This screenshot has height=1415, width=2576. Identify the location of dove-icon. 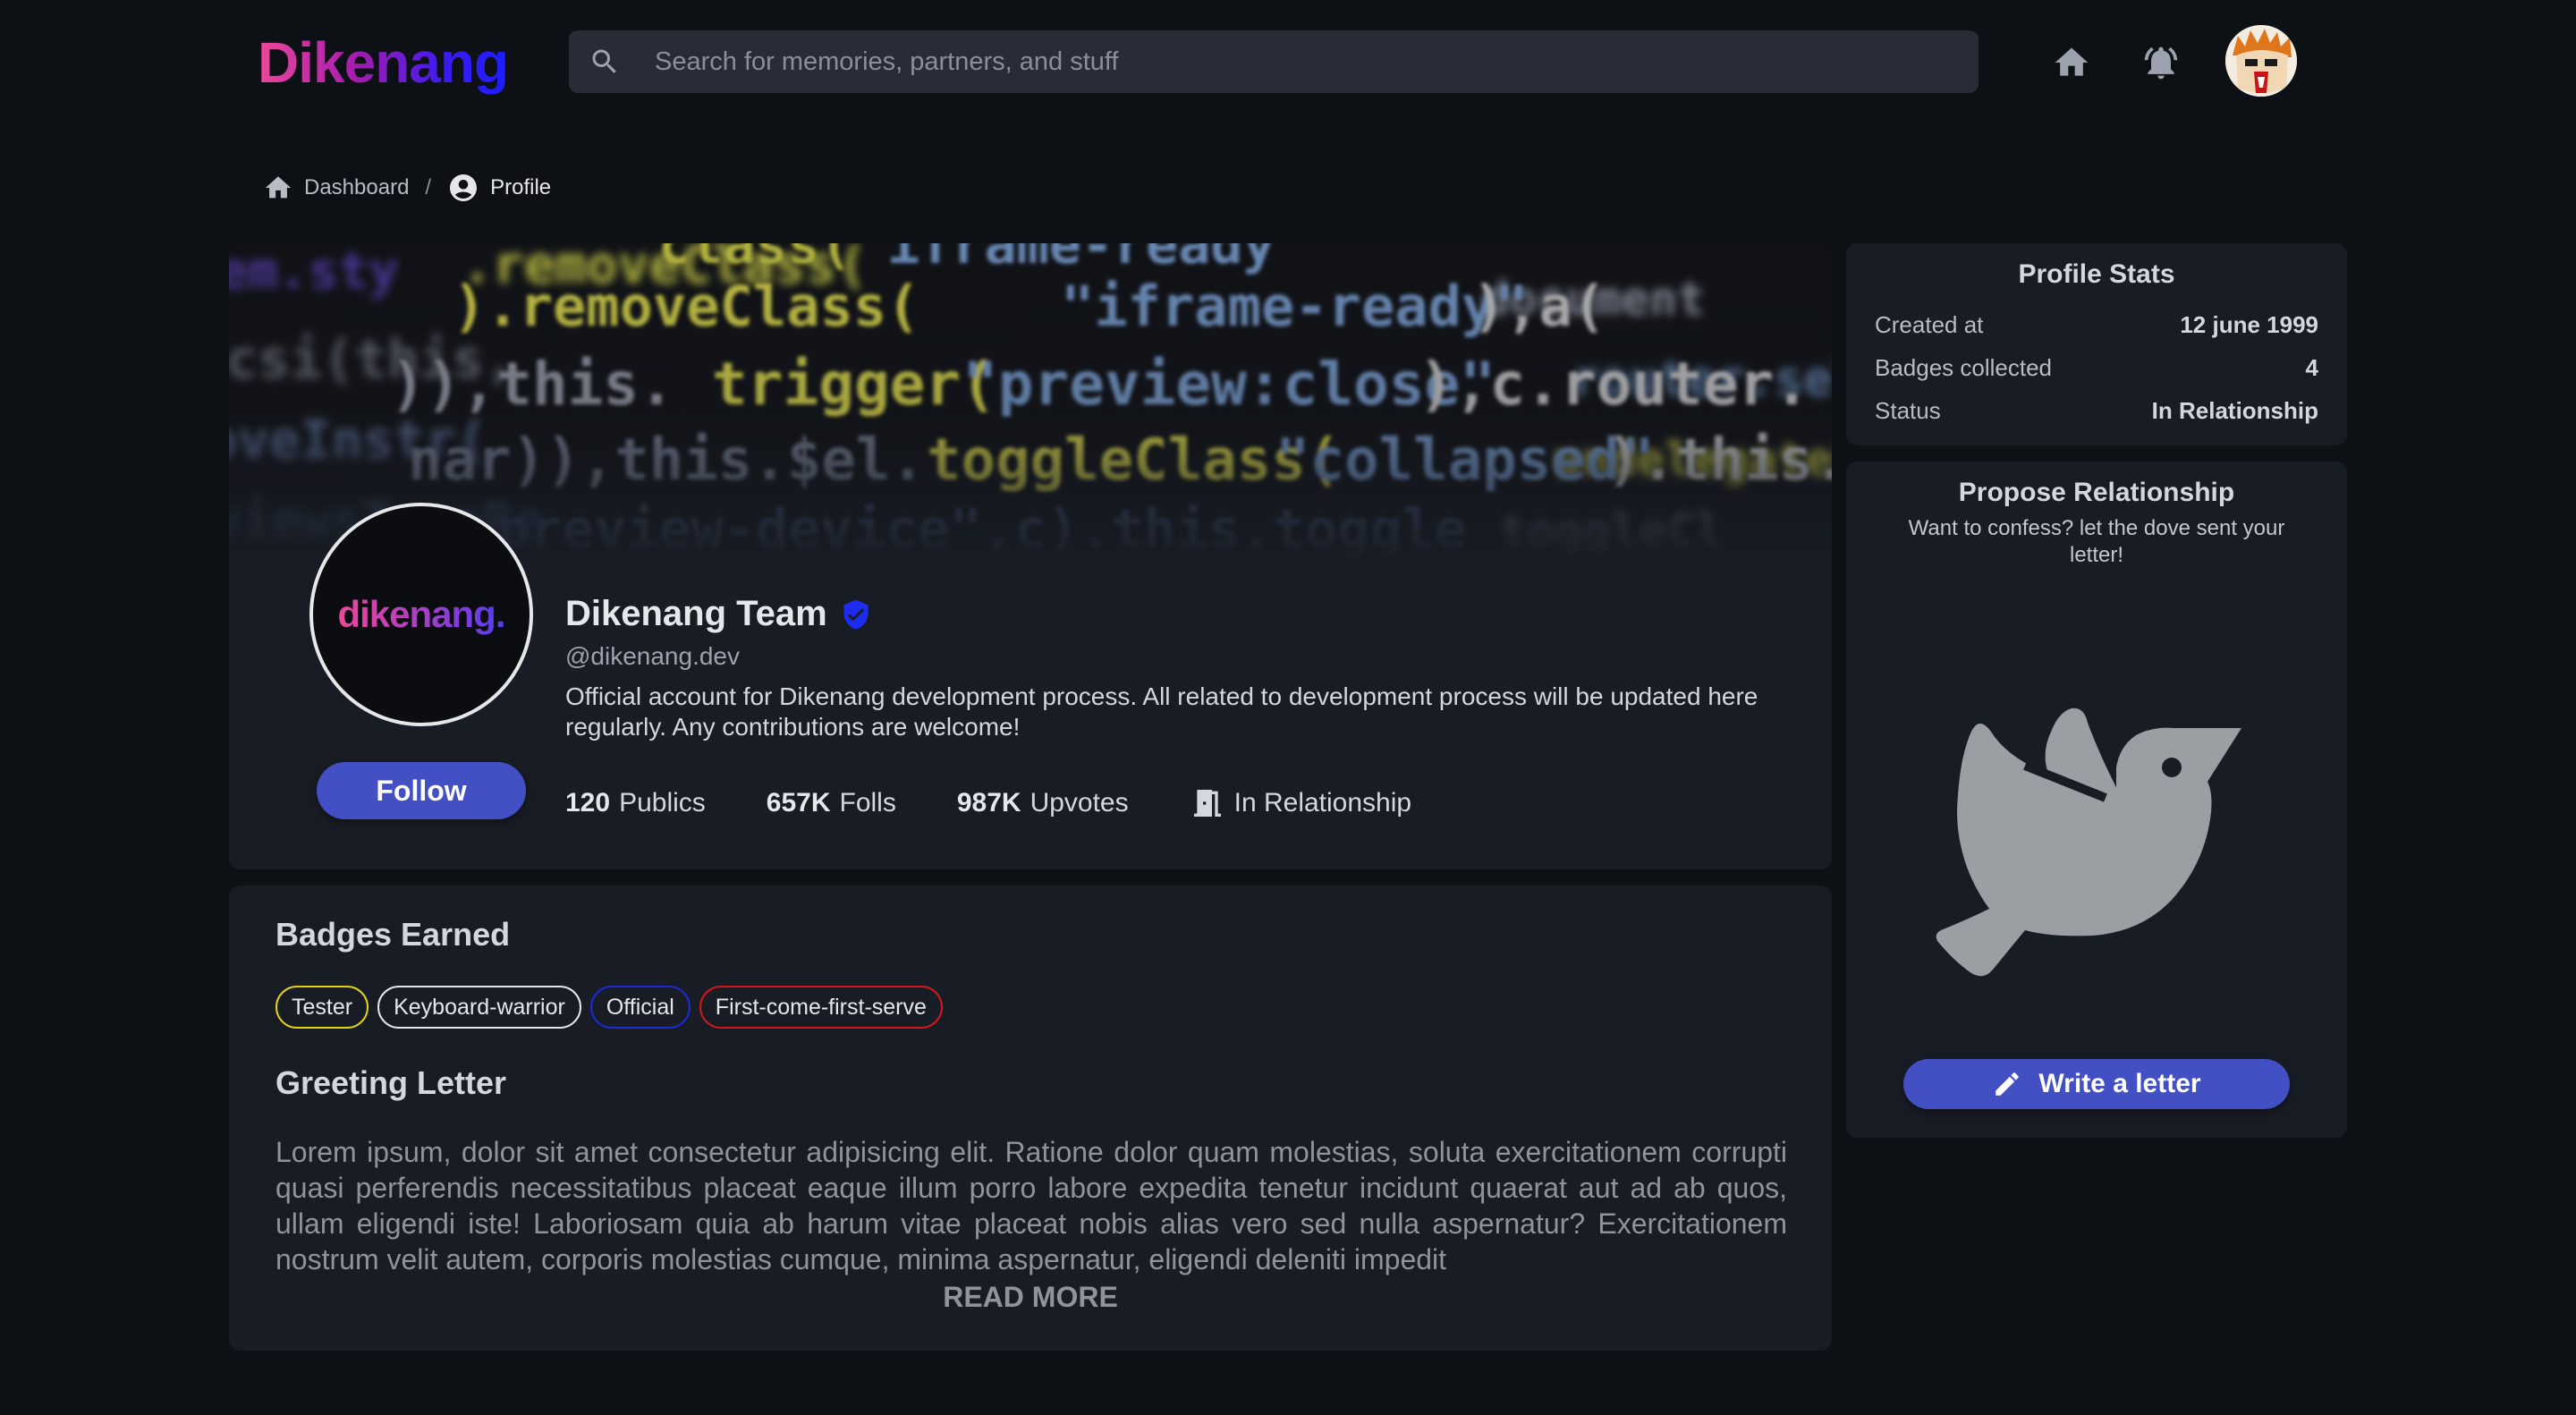
(2088, 843).